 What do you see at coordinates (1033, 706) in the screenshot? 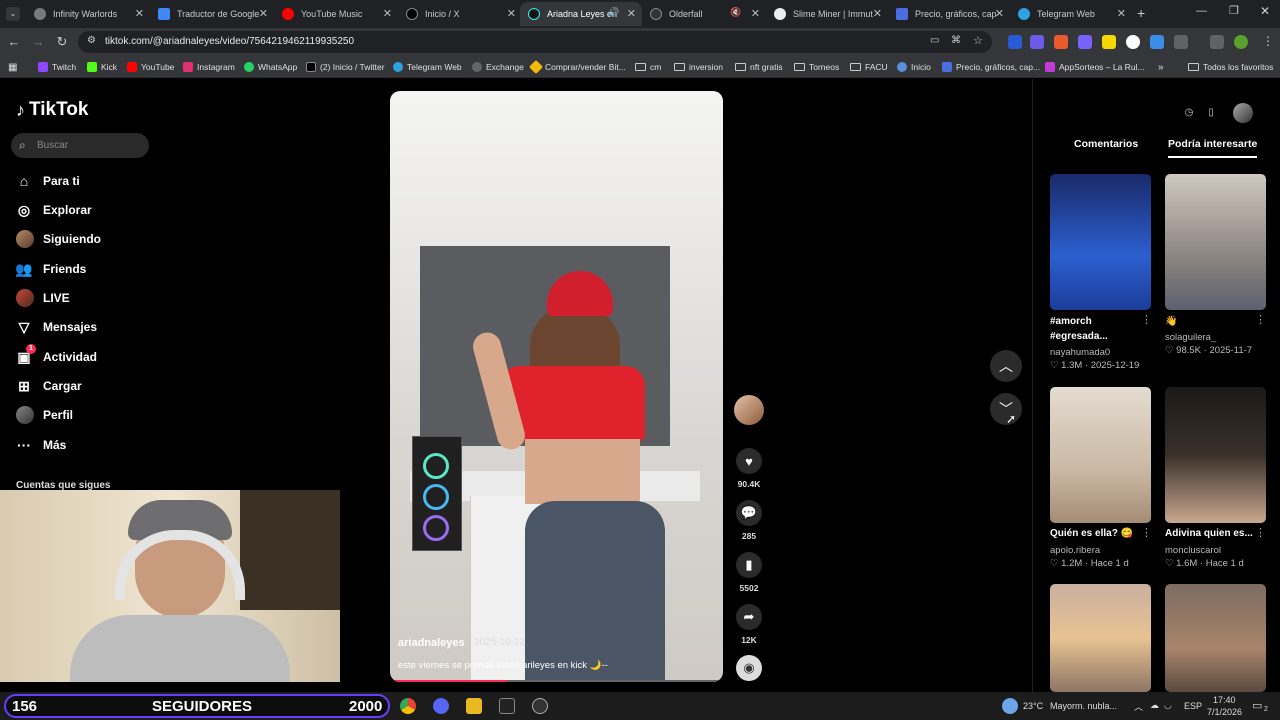
I see `weather-temp: 23°C` at bounding box center [1033, 706].